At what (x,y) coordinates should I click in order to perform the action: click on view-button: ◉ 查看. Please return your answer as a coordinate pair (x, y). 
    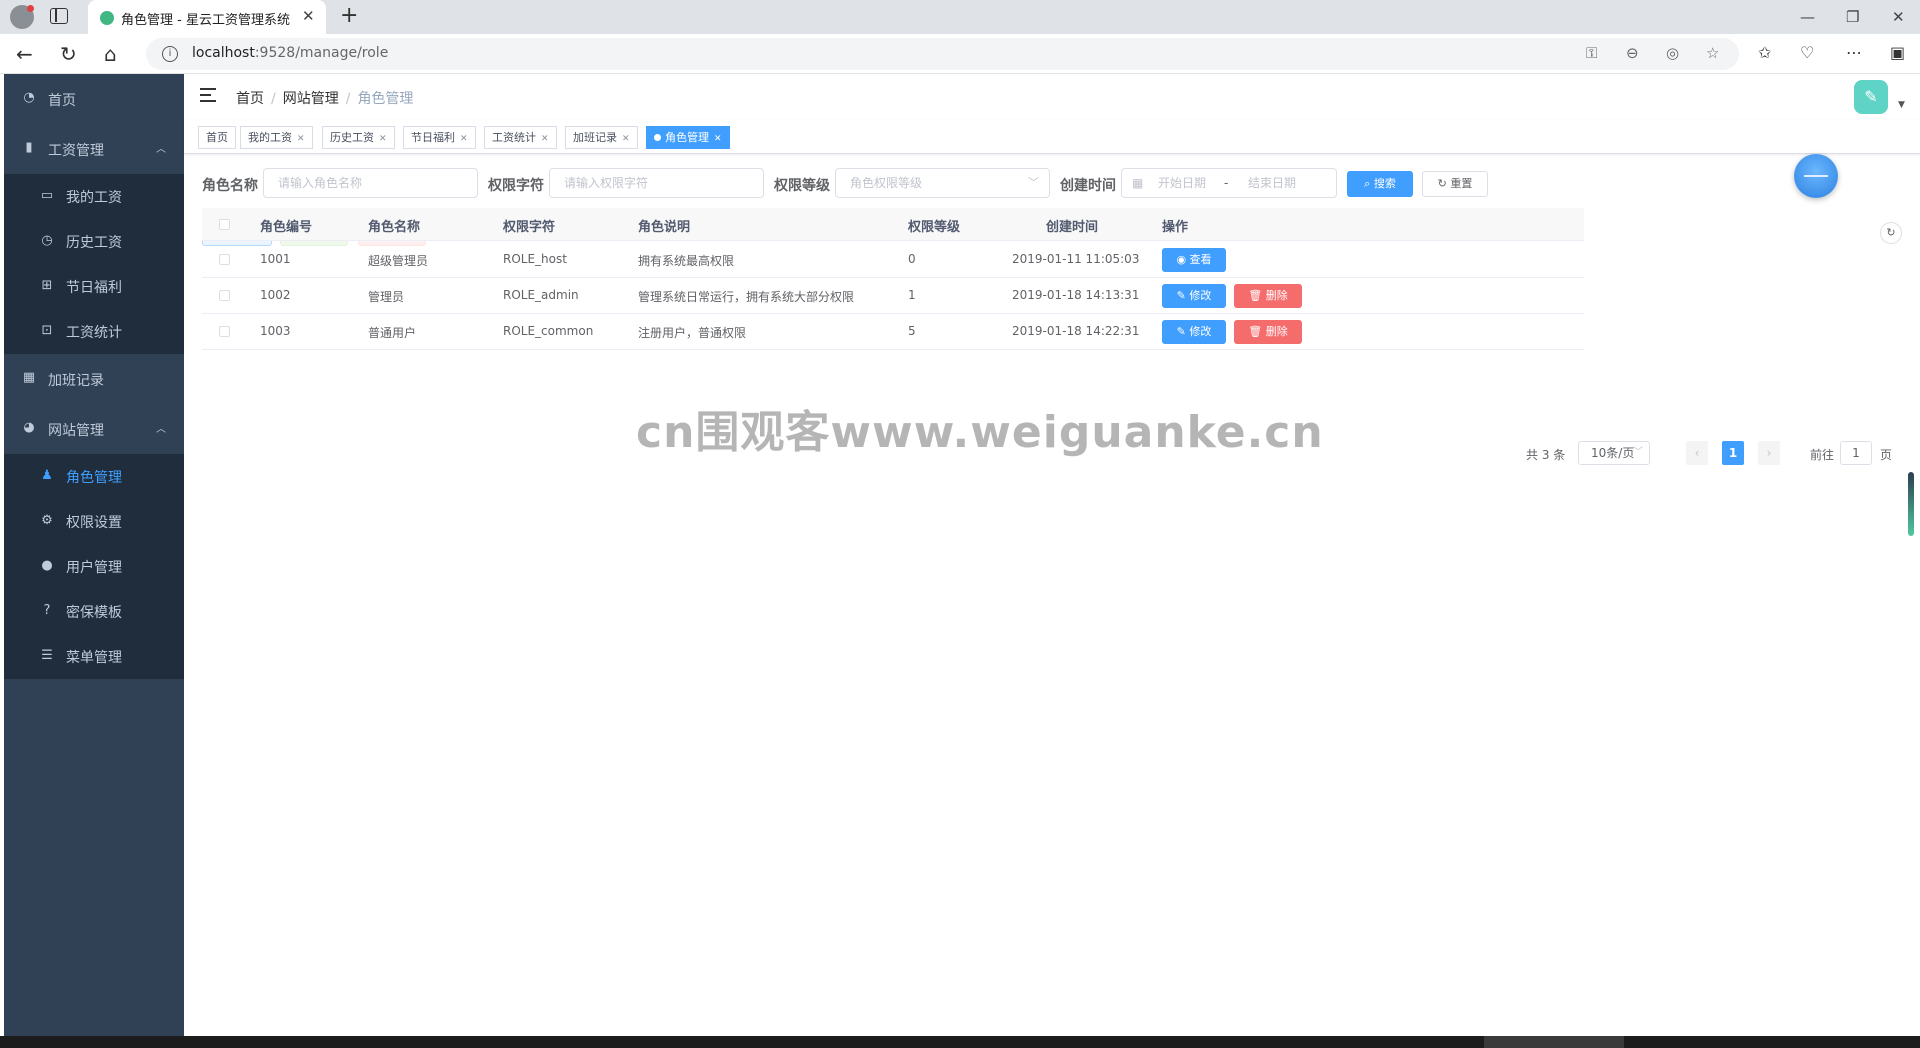
    Looking at the image, I should click on (1194, 260).